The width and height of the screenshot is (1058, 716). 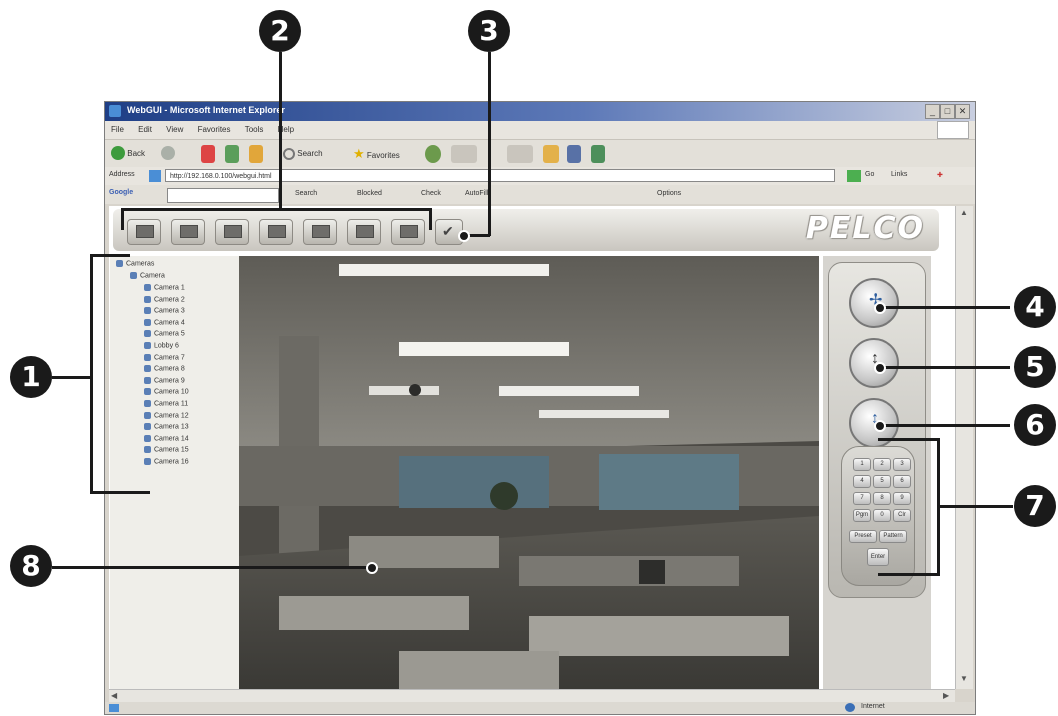 What do you see at coordinates (232, 232) in the screenshot?
I see `layout-3x3-button` at bounding box center [232, 232].